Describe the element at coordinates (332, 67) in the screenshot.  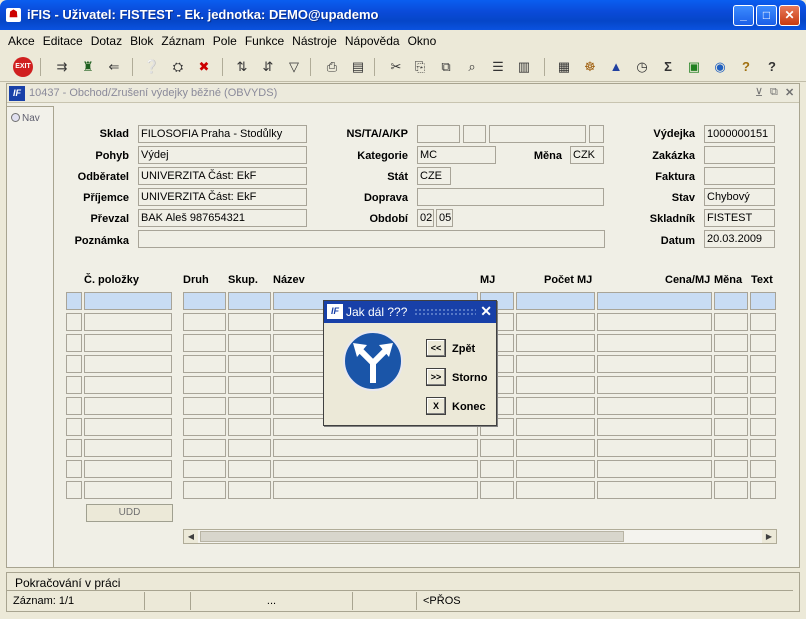
I see `print-icon: ⎙` at that location.